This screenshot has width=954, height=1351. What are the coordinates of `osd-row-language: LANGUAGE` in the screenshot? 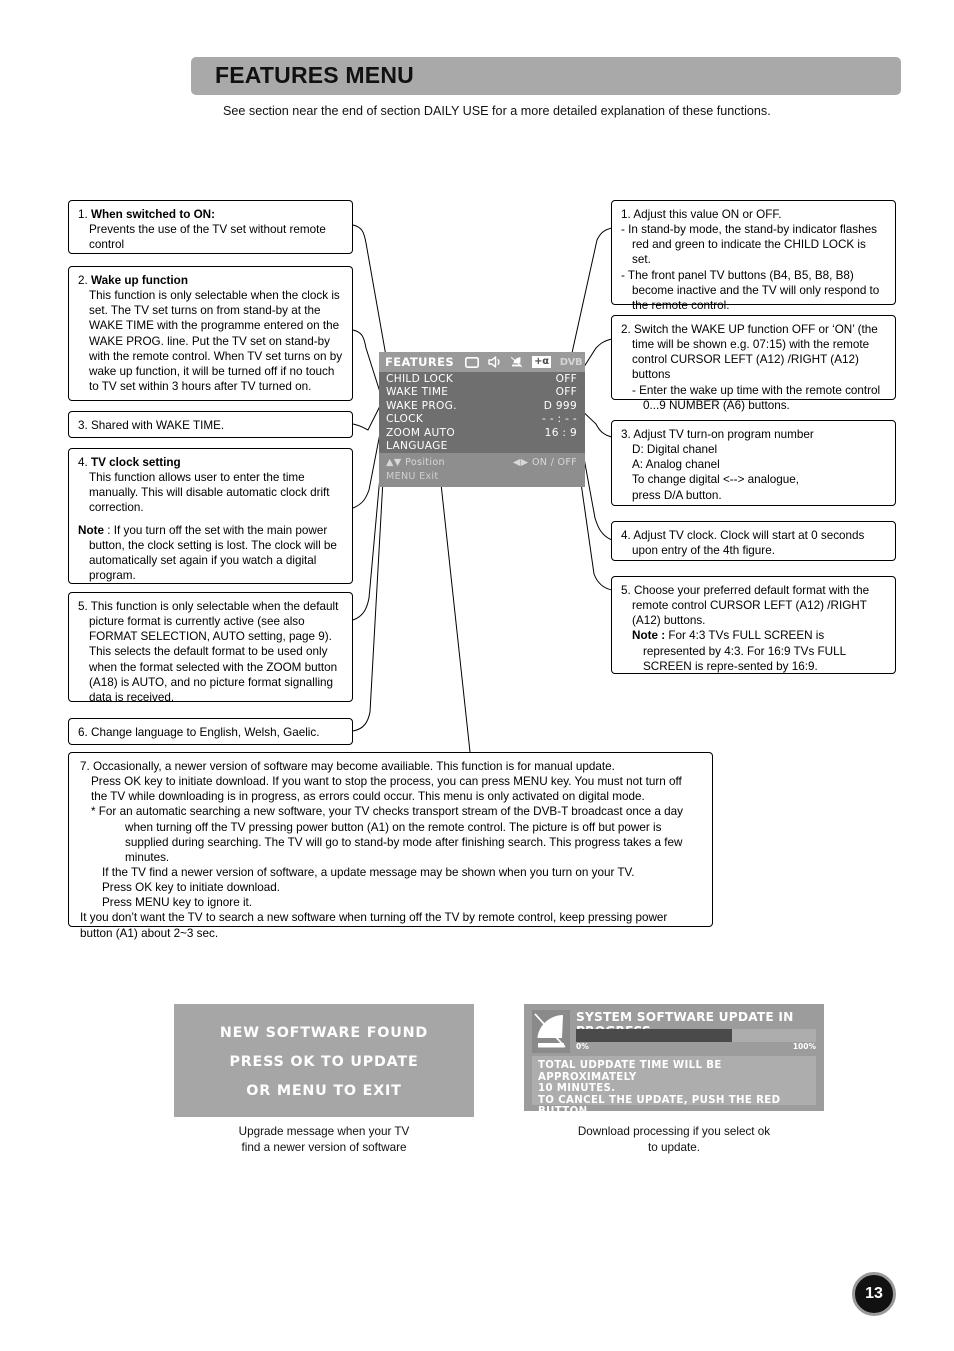 It's located at (482, 446).